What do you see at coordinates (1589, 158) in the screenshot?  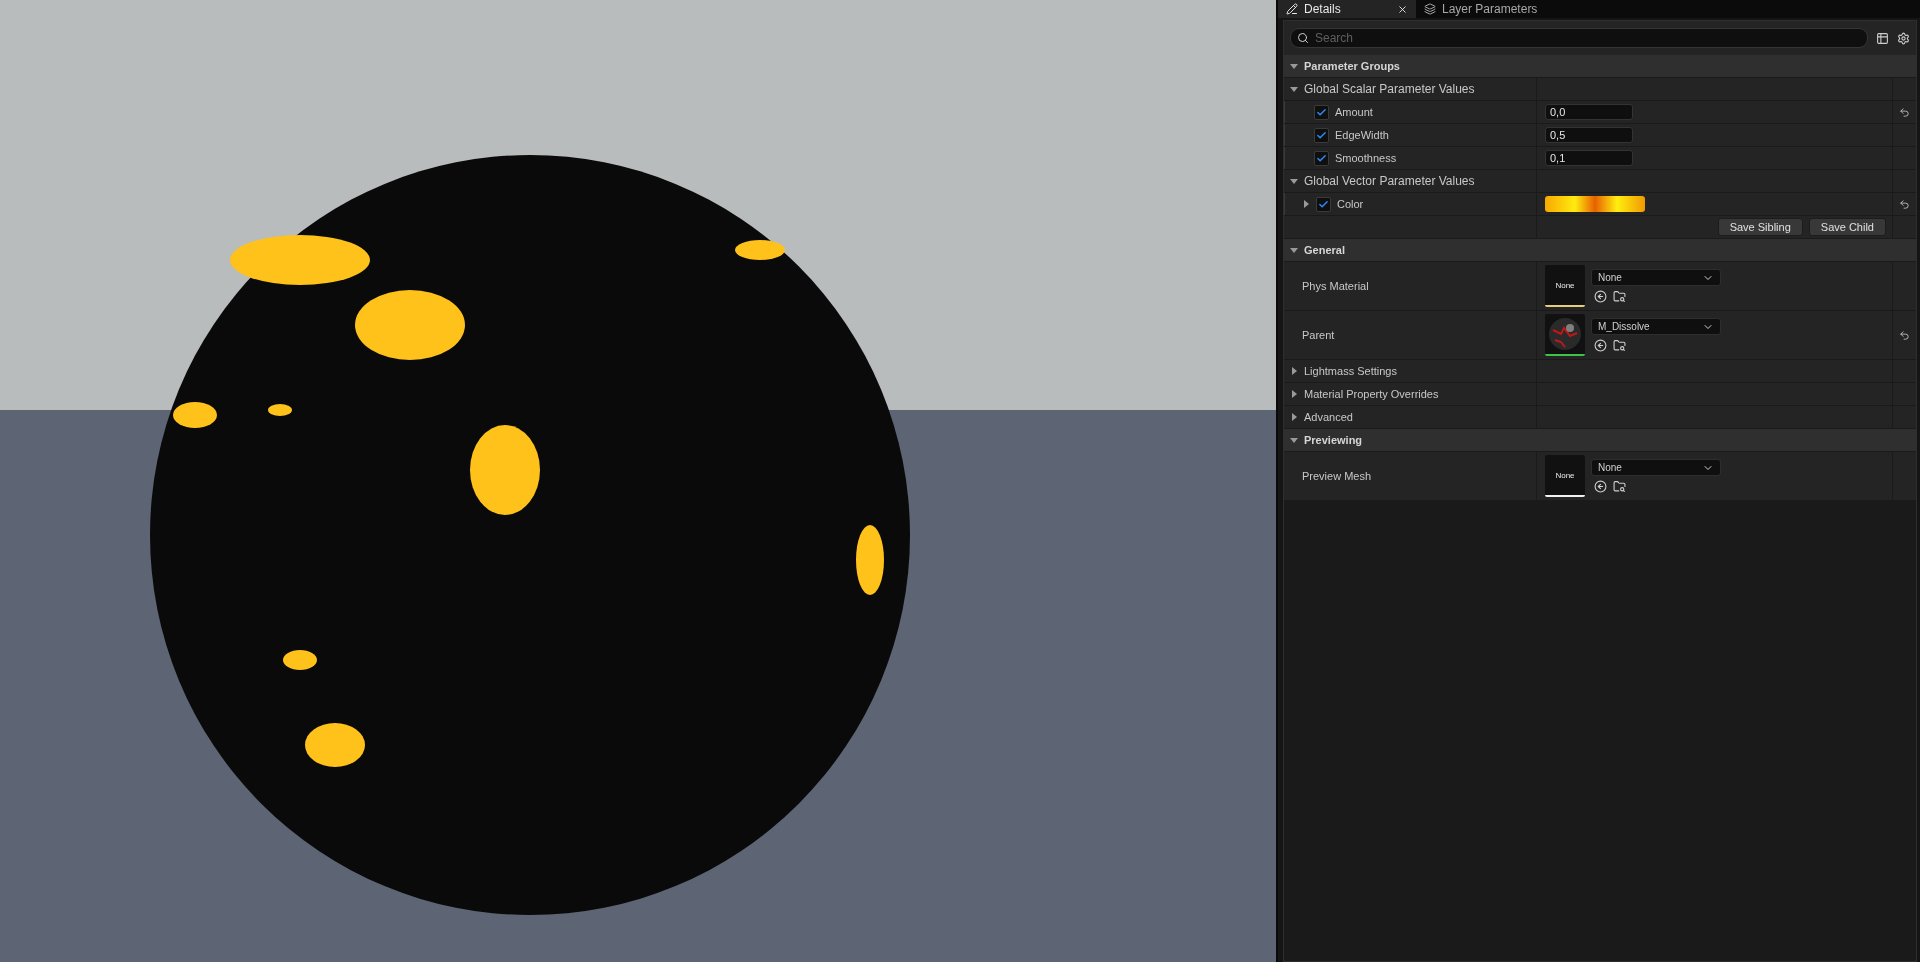 I see `number-field: 0,1` at bounding box center [1589, 158].